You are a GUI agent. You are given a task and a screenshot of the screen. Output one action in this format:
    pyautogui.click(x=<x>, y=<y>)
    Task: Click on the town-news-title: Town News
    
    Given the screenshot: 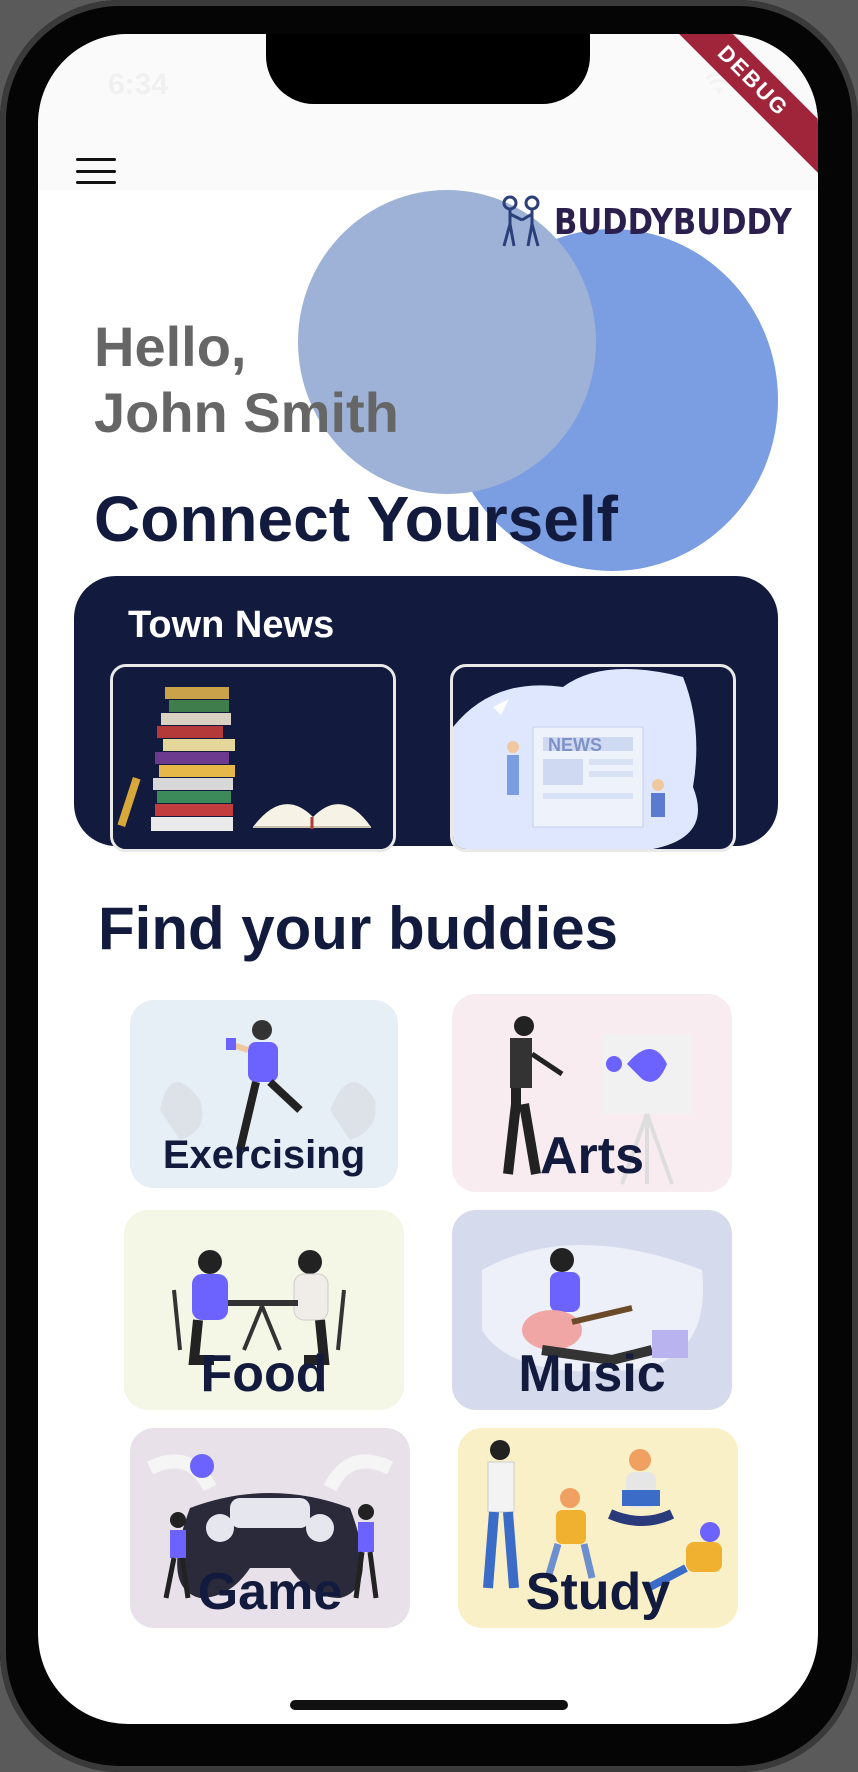 What is the action you would take?
    pyautogui.click(x=231, y=625)
    